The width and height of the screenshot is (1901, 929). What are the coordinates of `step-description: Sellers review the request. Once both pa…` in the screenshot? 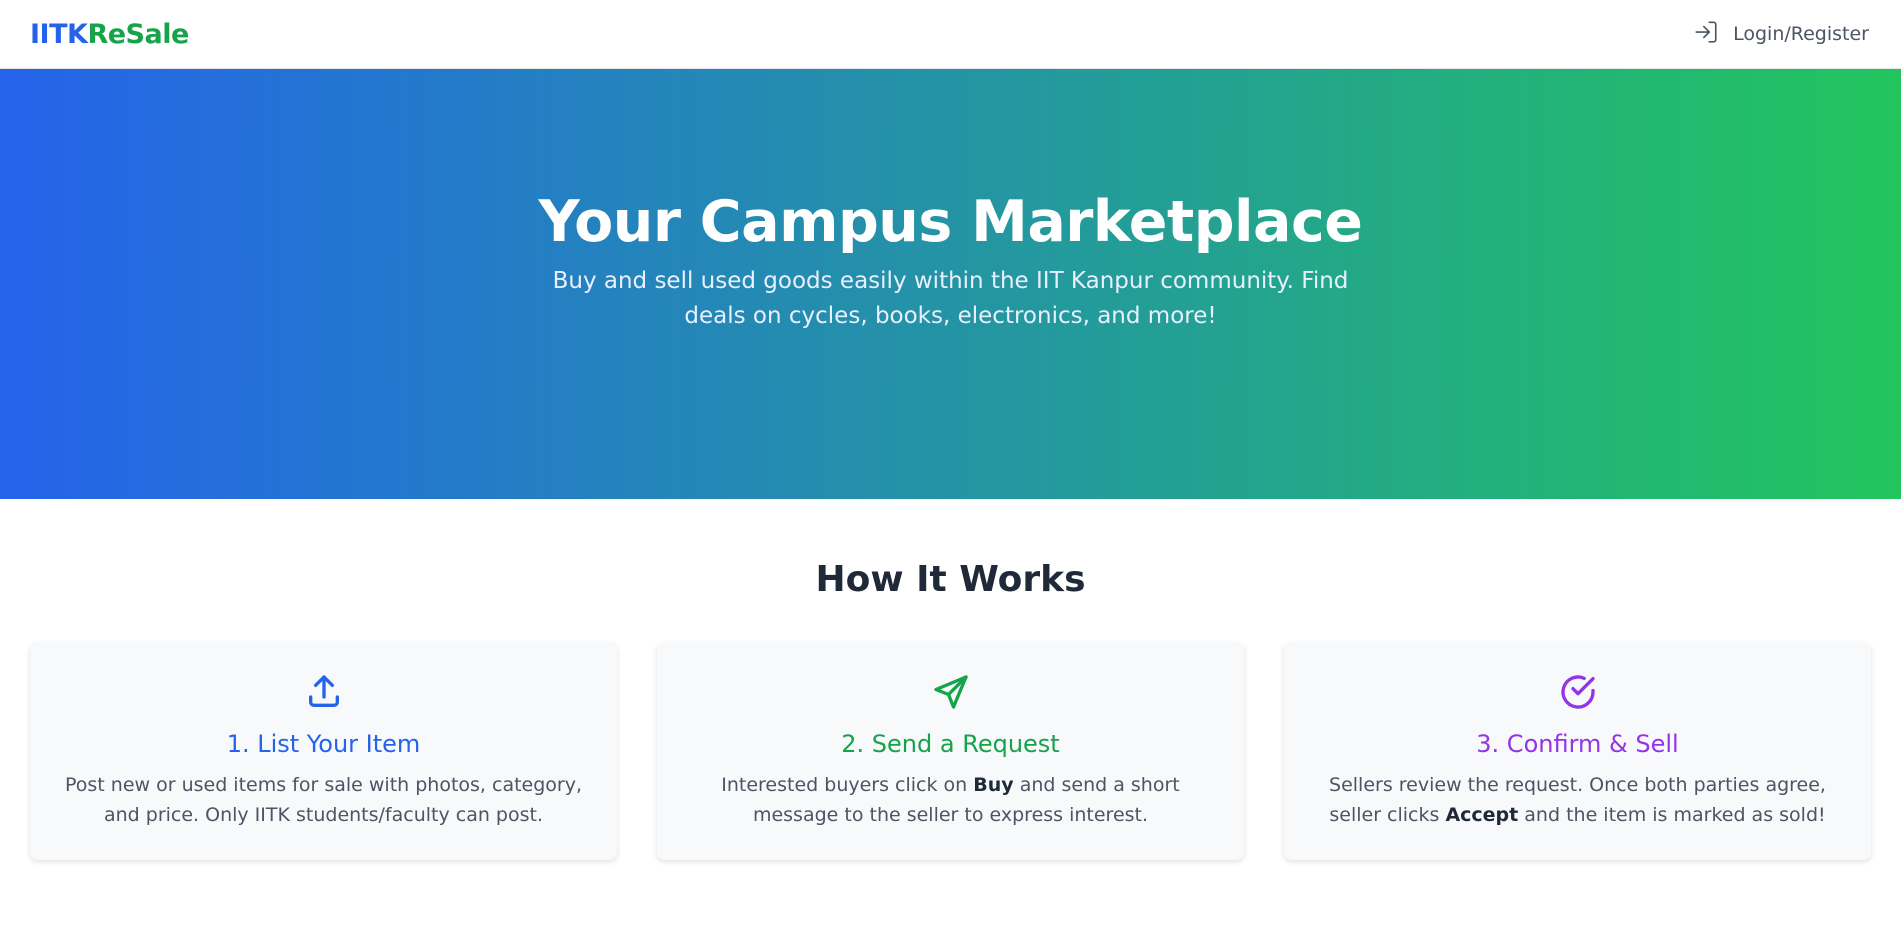 It's located at (1578, 800).